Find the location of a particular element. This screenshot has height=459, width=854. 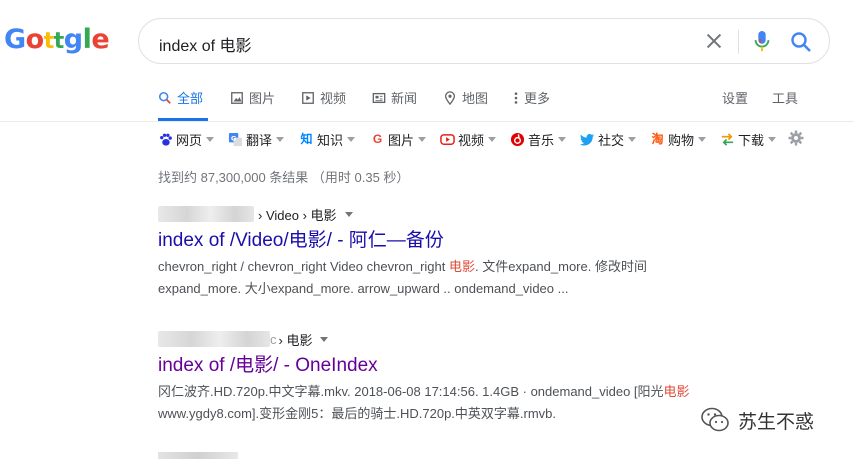

tab-label: 更多 is located at coordinates (537, 98).